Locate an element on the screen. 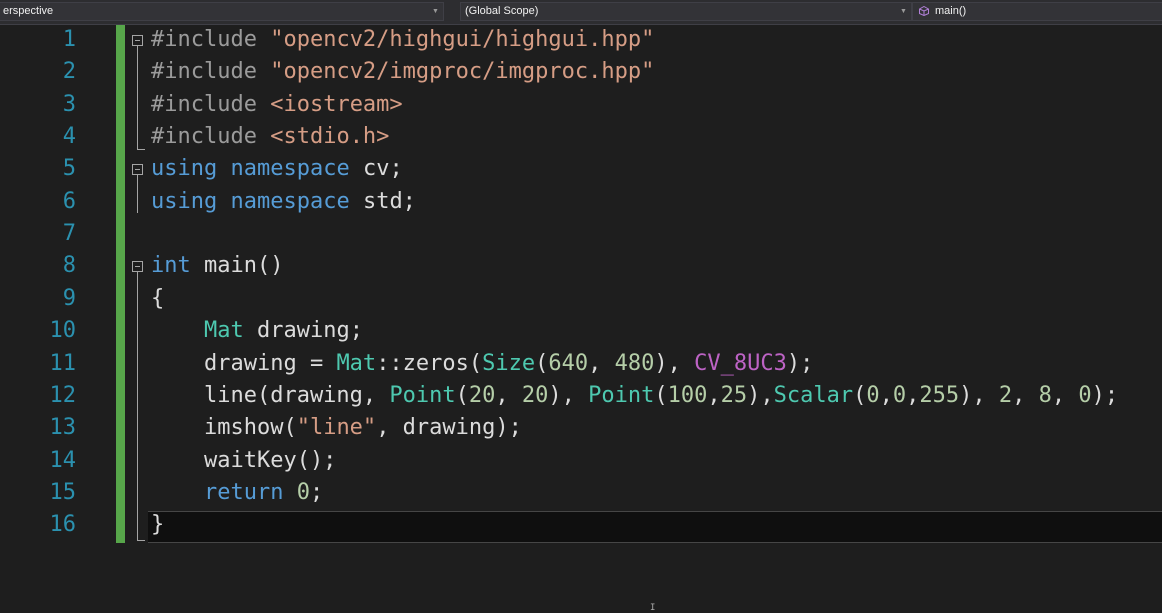  code-token: Size is located at coordinates (509, 363).